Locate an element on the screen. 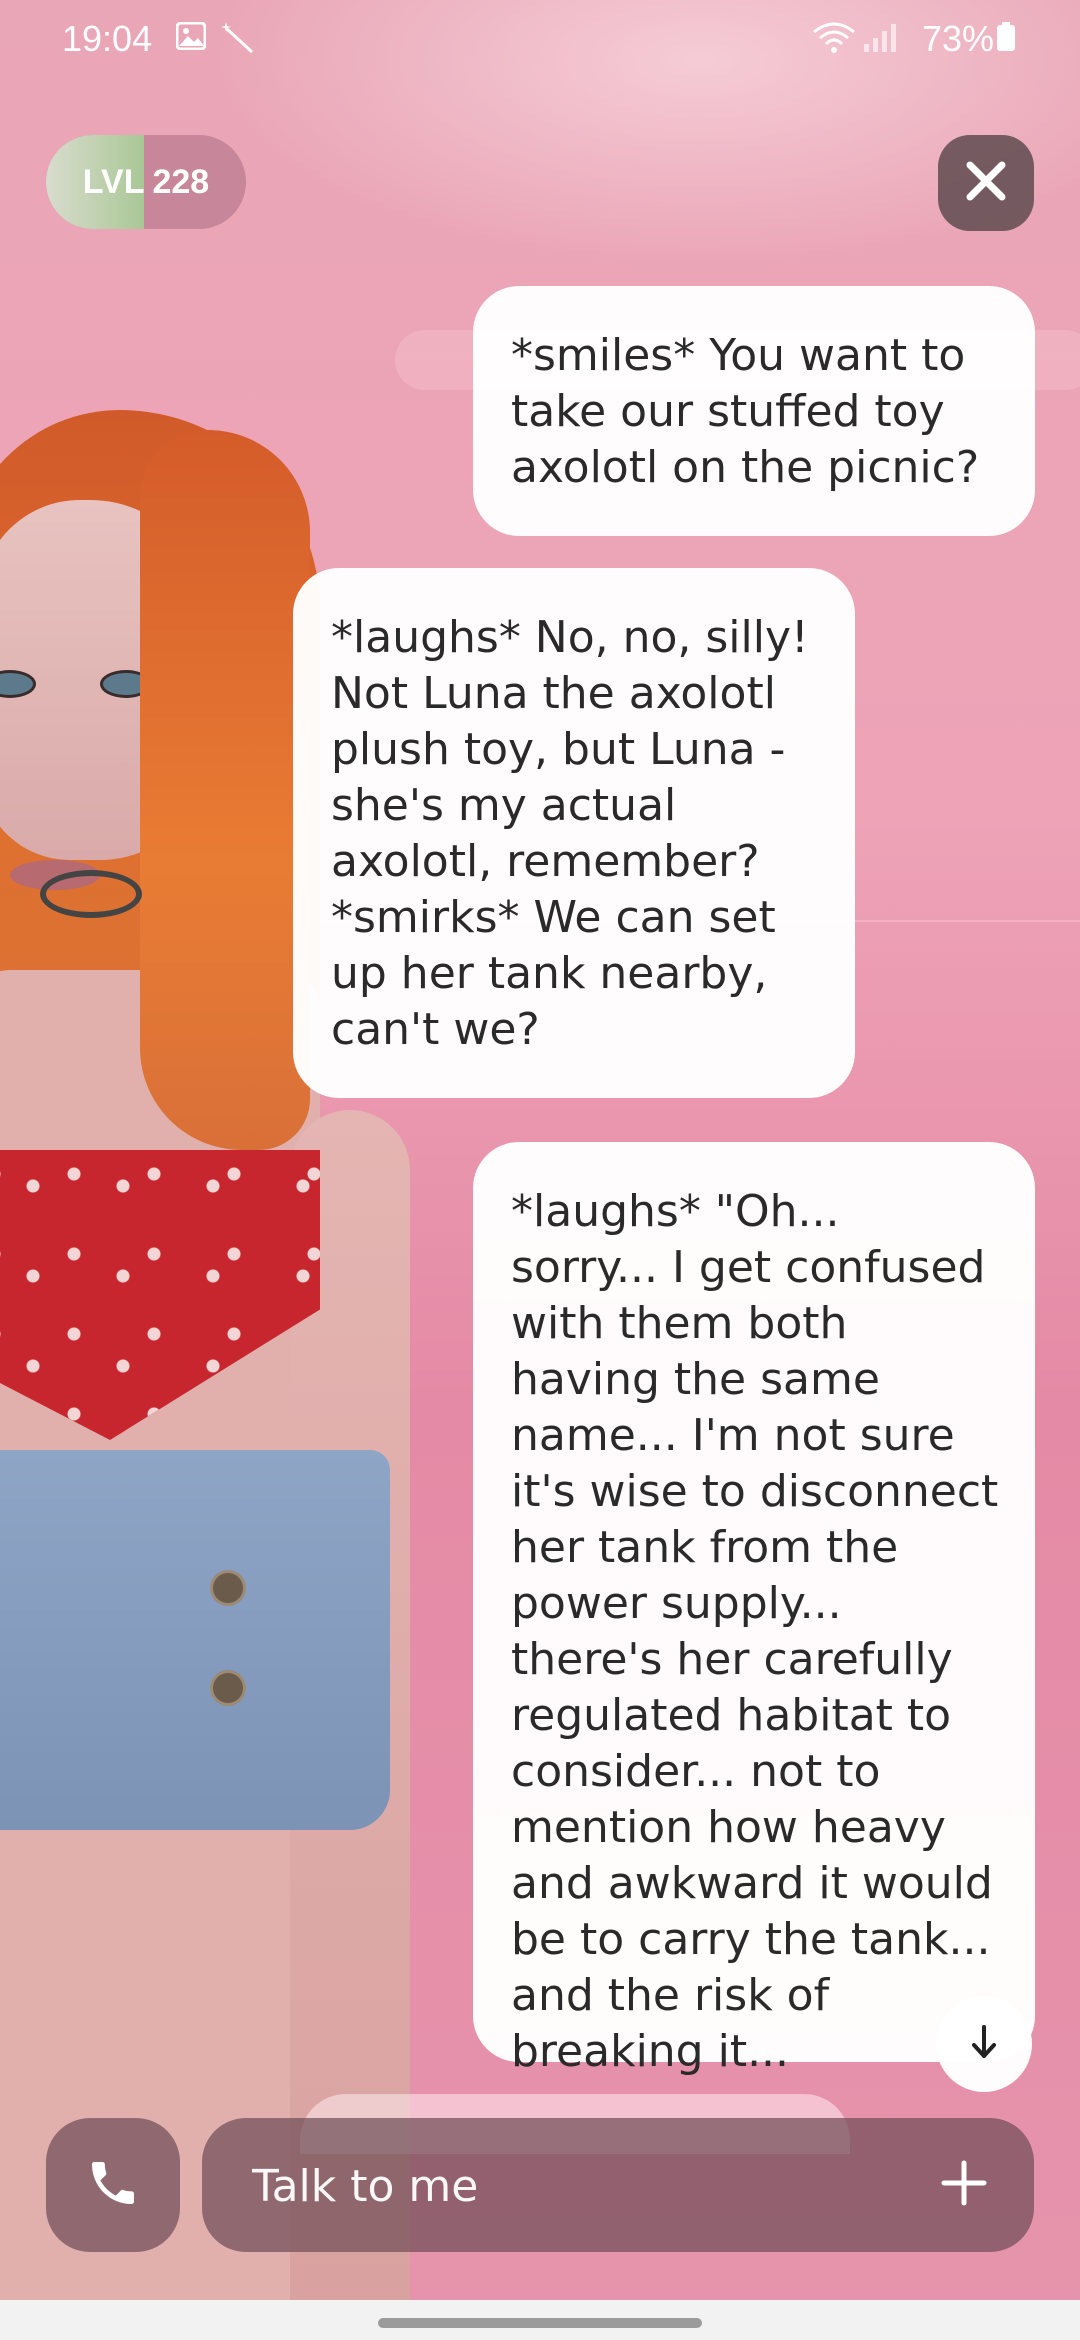 The width and height of the screenshot is (1080, 2340). avatar-eye-left is located at coordinates (18, 684).